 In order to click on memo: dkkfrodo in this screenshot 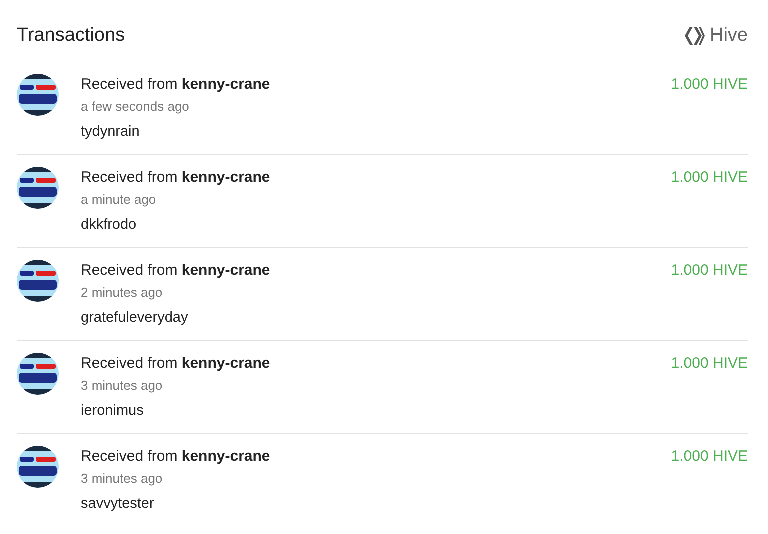, I will do `click(109, 225)`.